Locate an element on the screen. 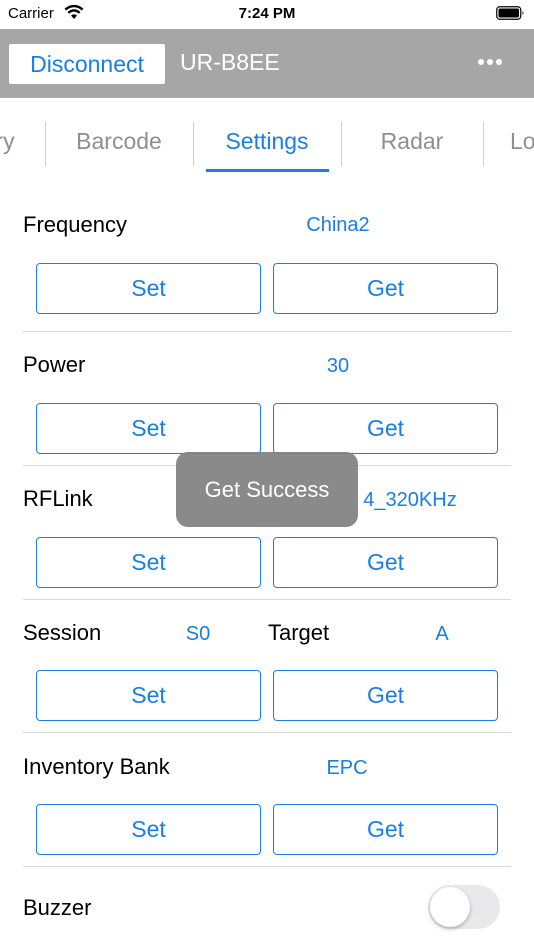 This screenshot has height=950, width=534. toast-message: Get Success is located at coordinates (267, 489).